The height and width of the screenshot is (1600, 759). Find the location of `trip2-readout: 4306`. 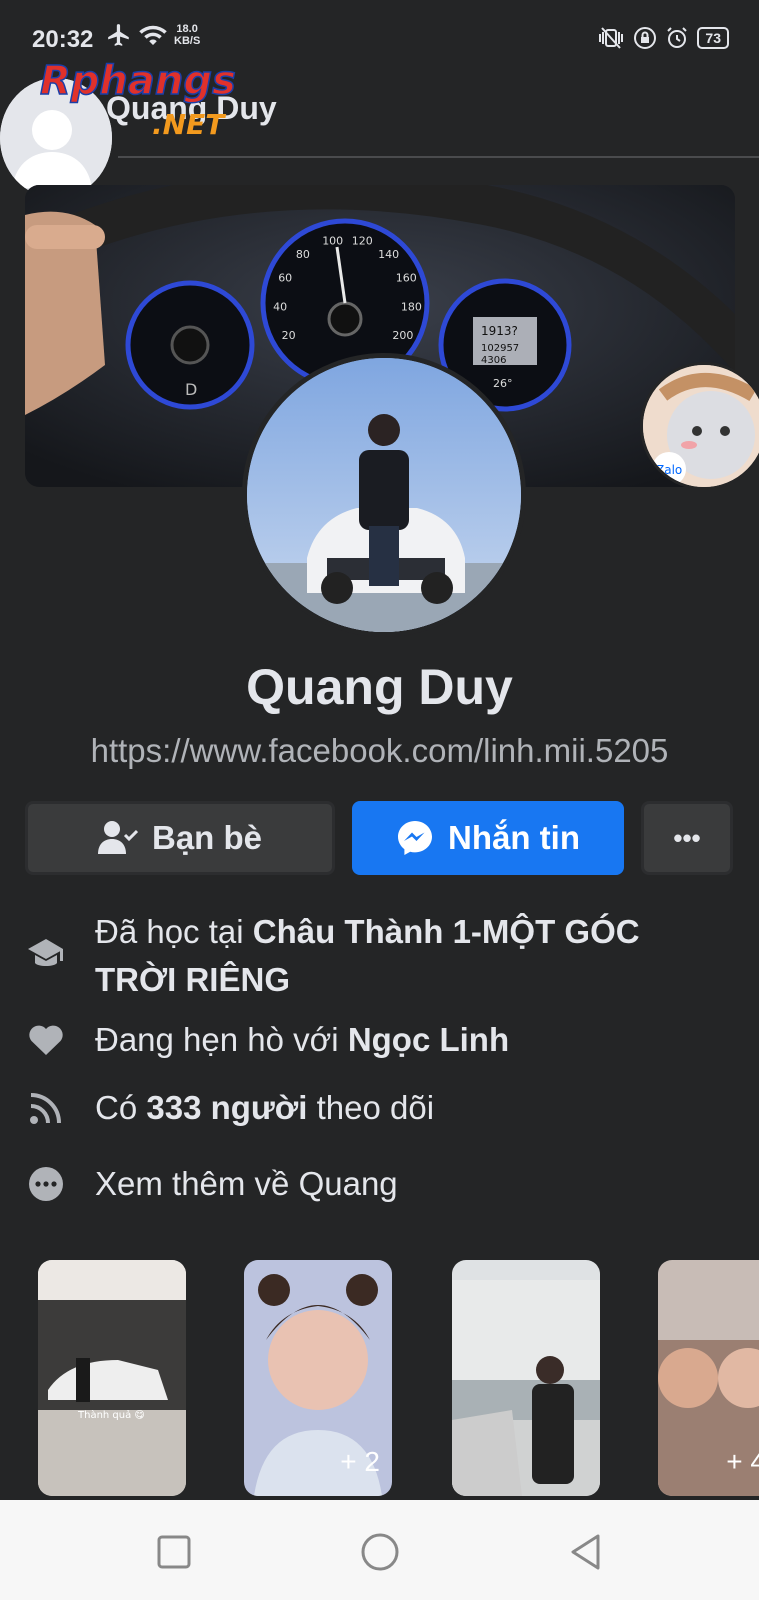

trip2-readout: 4306 is located at coordinates (493, 360).